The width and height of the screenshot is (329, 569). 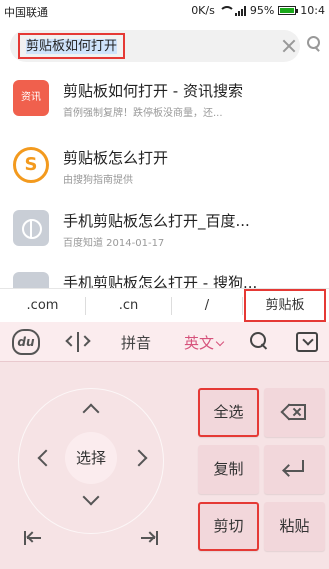 I want to click on result-subtitle: 百度知道 2014-01-17, so click(x=114, y=243).